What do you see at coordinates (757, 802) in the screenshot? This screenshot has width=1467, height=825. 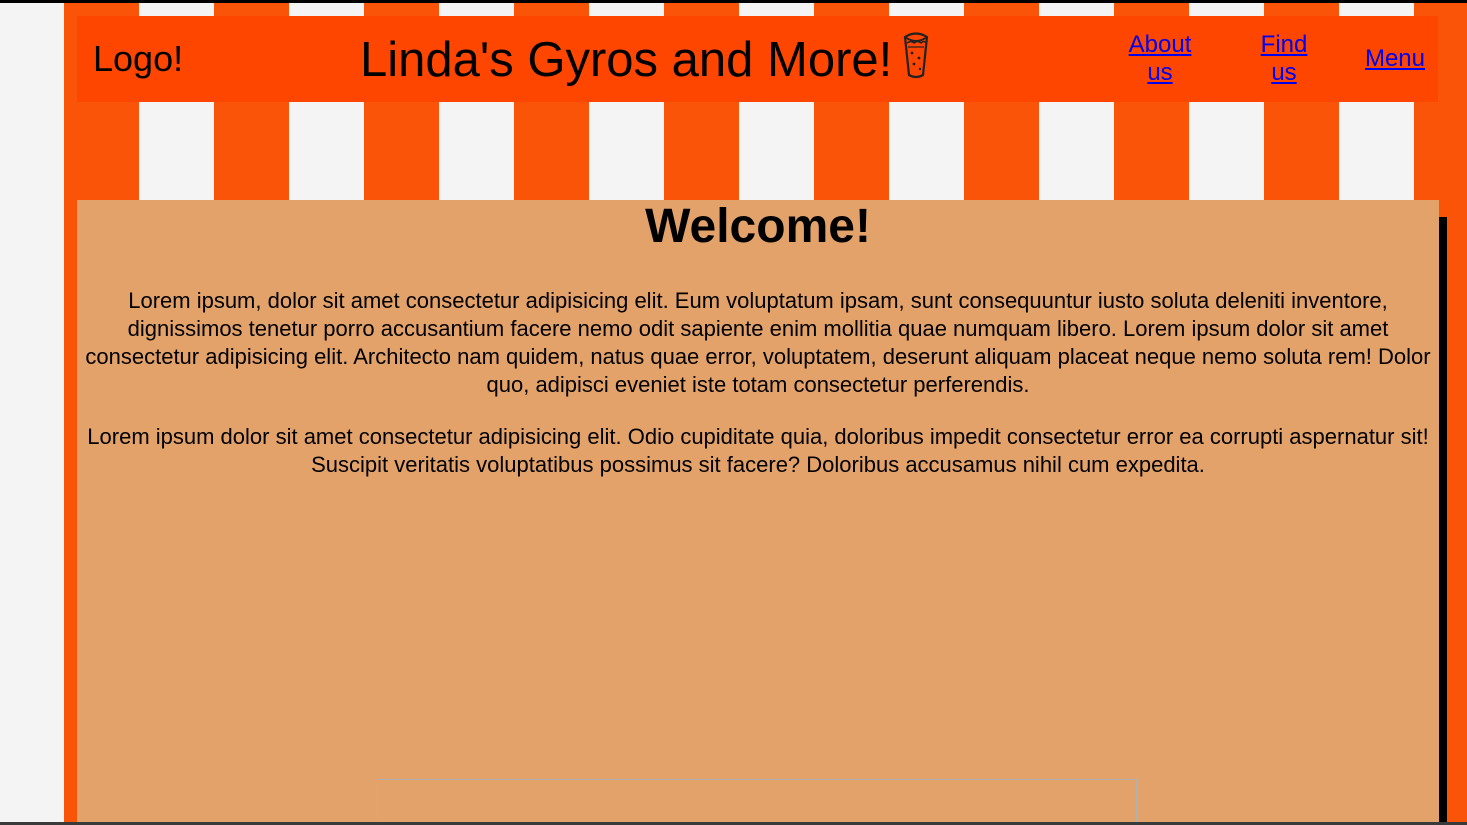 I see `embedded-frame` at bounding box center [757, 802].